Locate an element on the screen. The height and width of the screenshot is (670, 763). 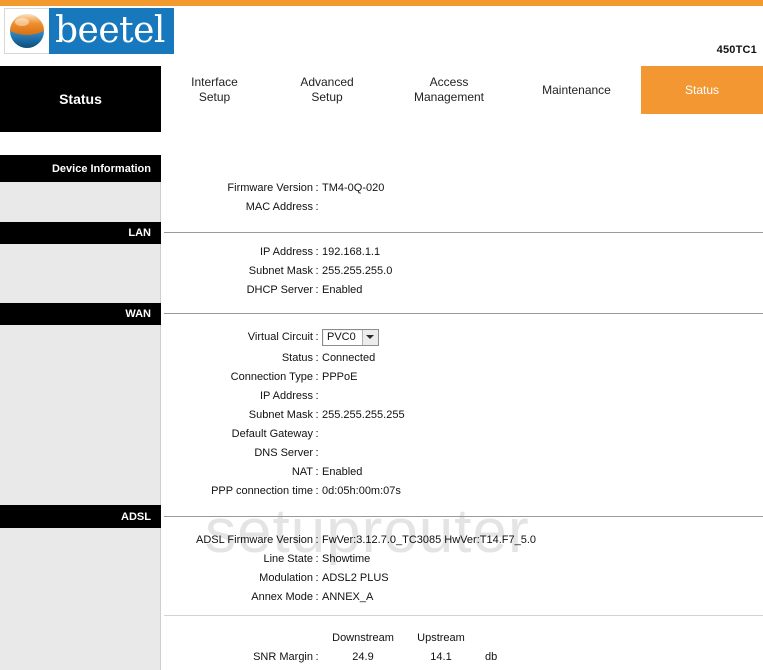
label-line-state: Line State is located at coordinates (288, 558).